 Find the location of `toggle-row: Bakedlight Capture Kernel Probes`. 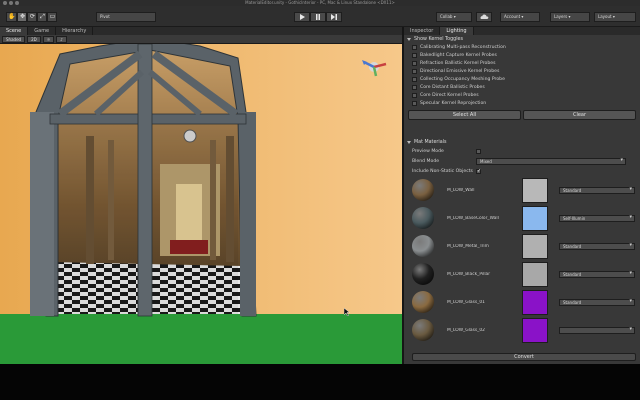

toggle-row: Bakedlight Capture Kernel Probes is located at coordinates (522, 55).